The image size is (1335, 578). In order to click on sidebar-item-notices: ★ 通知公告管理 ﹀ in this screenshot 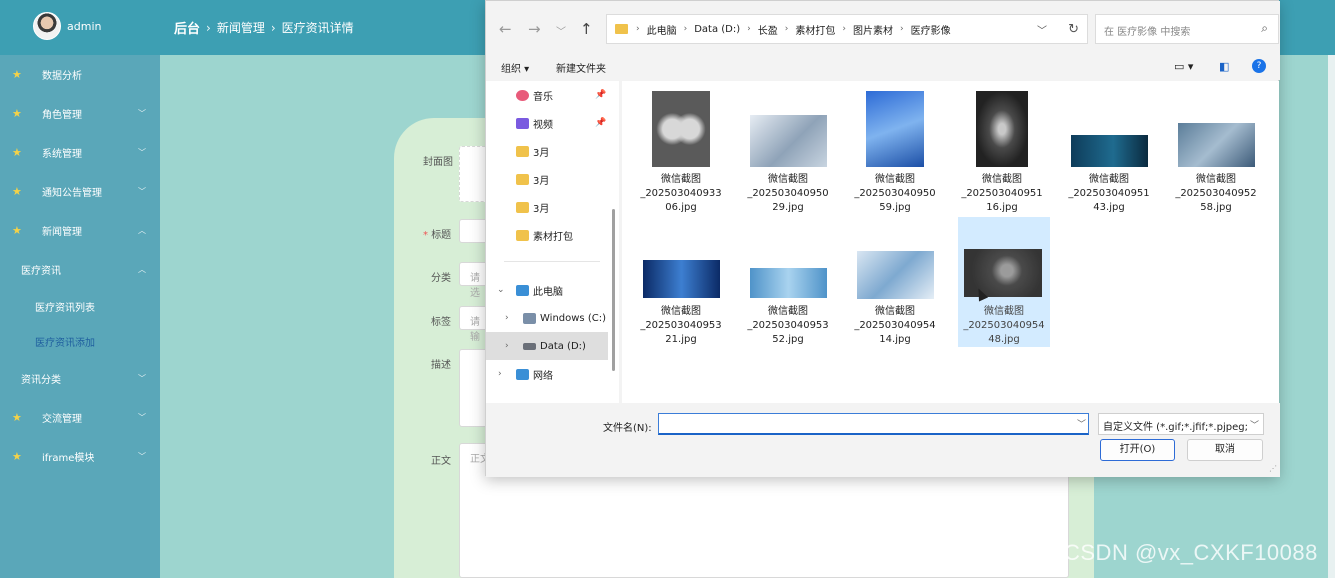, I will do `click(80, 191)`.